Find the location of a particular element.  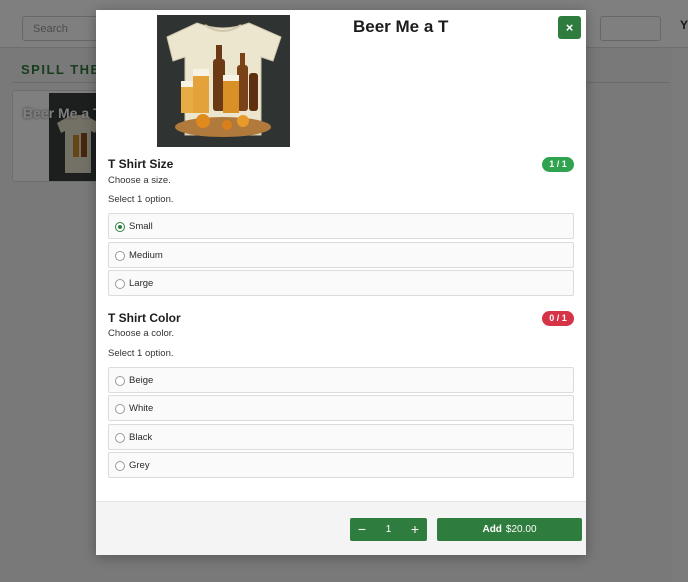

option-beige: Beige is located at coordinates (341, 380).